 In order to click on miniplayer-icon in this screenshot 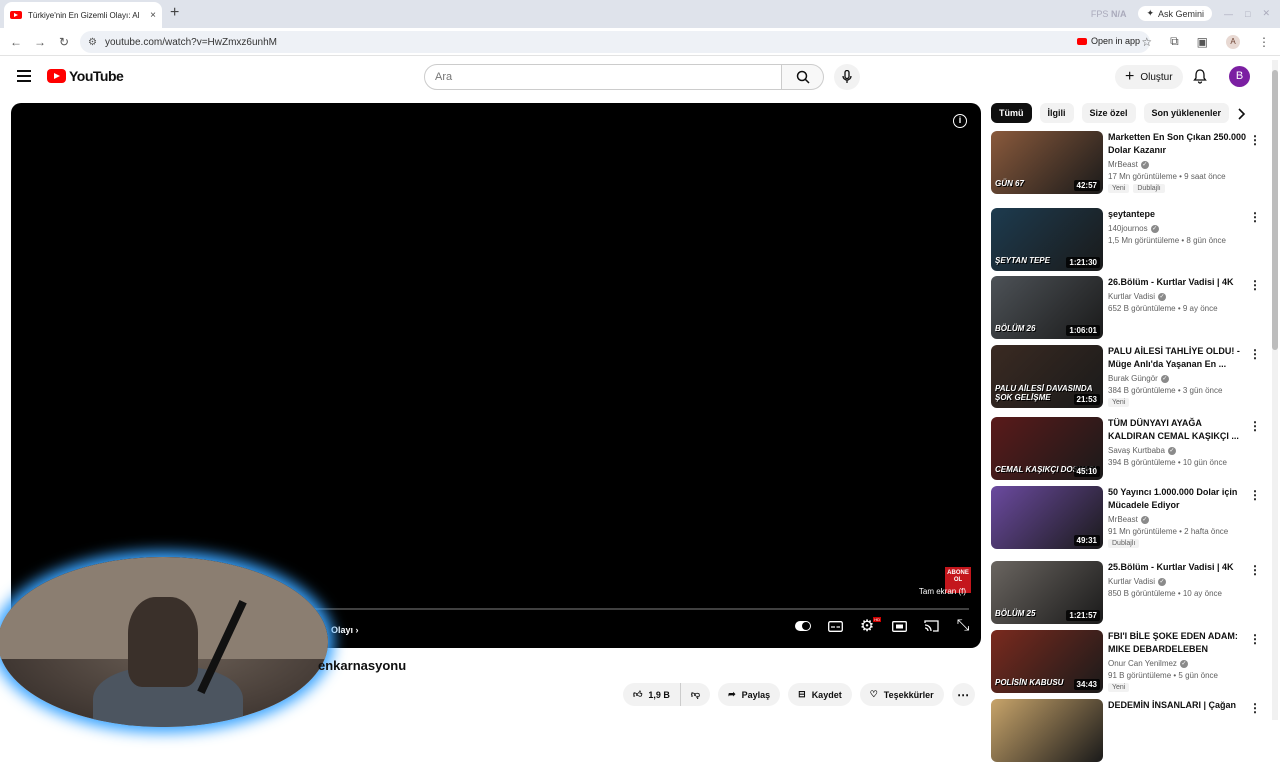, I will do `click(899, 626)`.